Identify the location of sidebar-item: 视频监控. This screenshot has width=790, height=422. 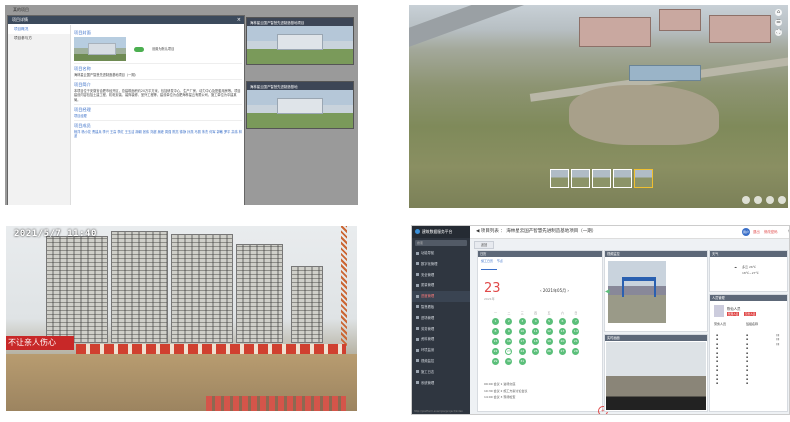
(441, 361).